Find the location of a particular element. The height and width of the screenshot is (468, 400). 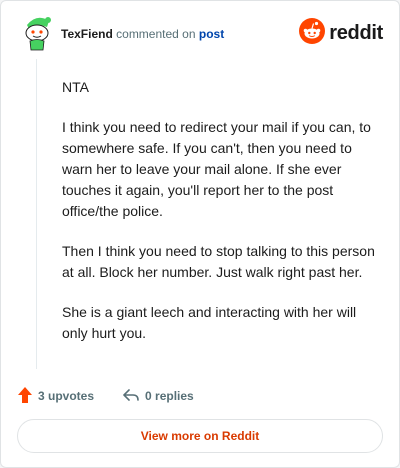

reddit-logo-icon is located at coordinates (312, 33).